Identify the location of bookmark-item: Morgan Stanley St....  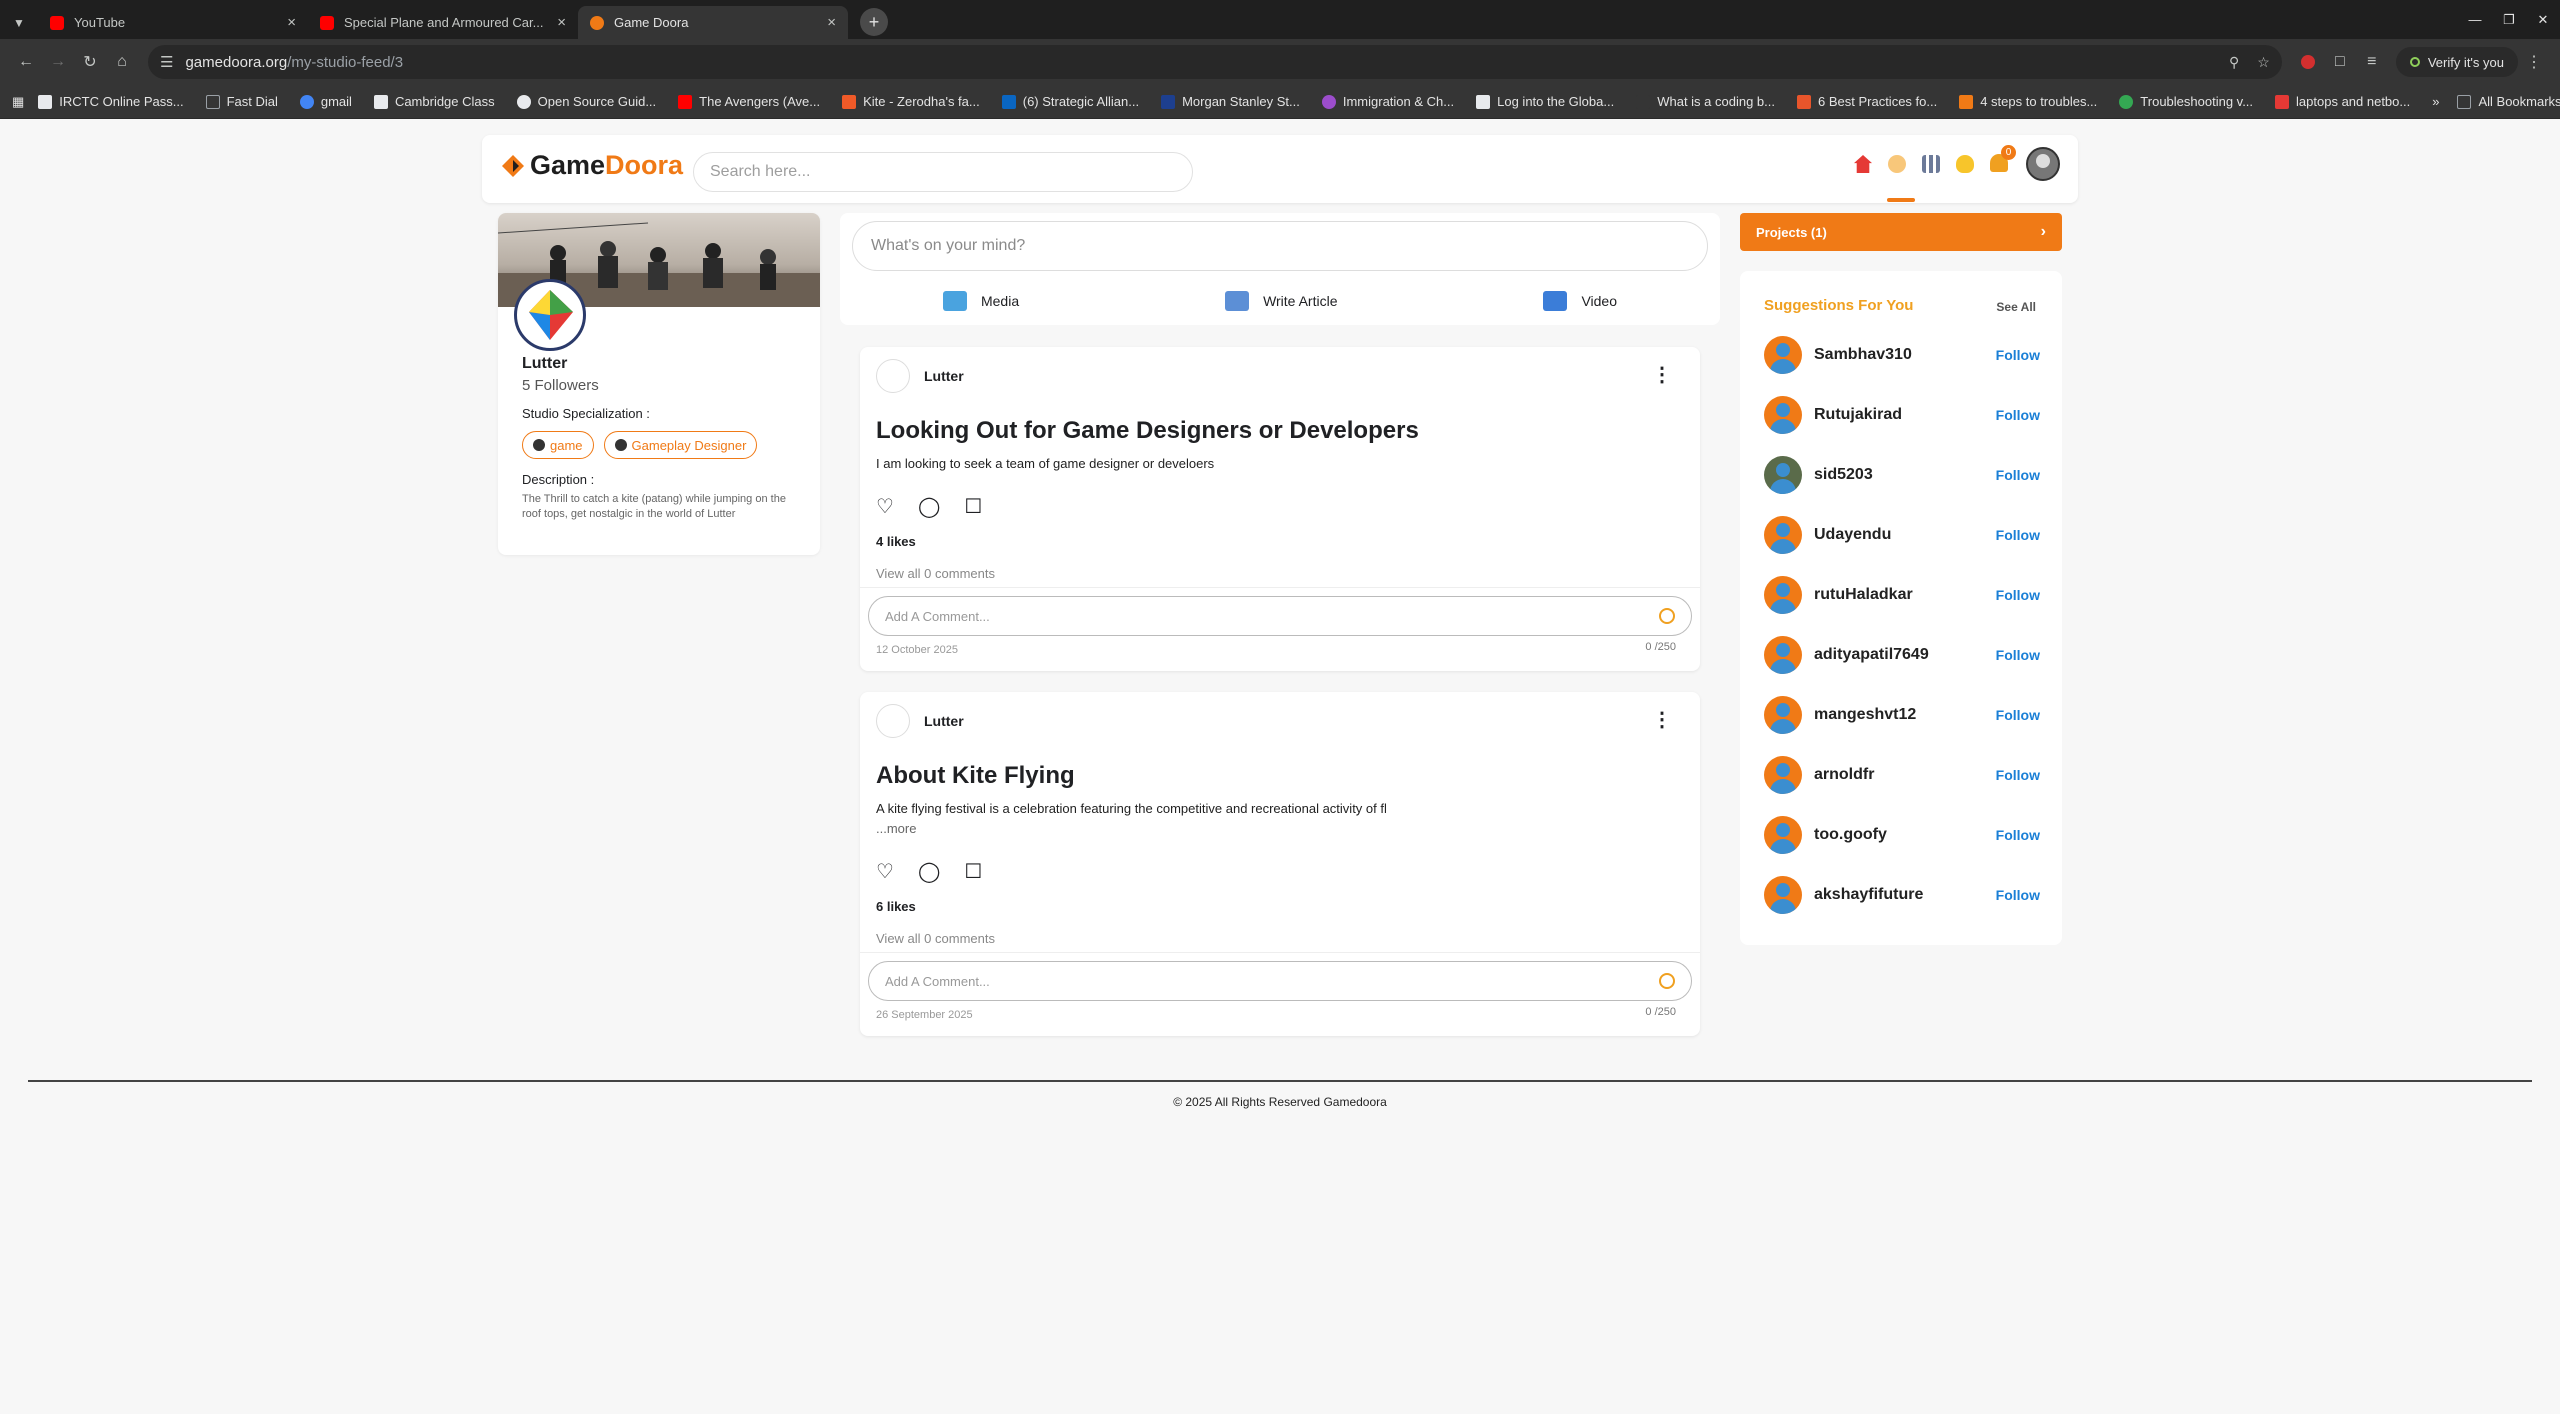
(1230, 101).